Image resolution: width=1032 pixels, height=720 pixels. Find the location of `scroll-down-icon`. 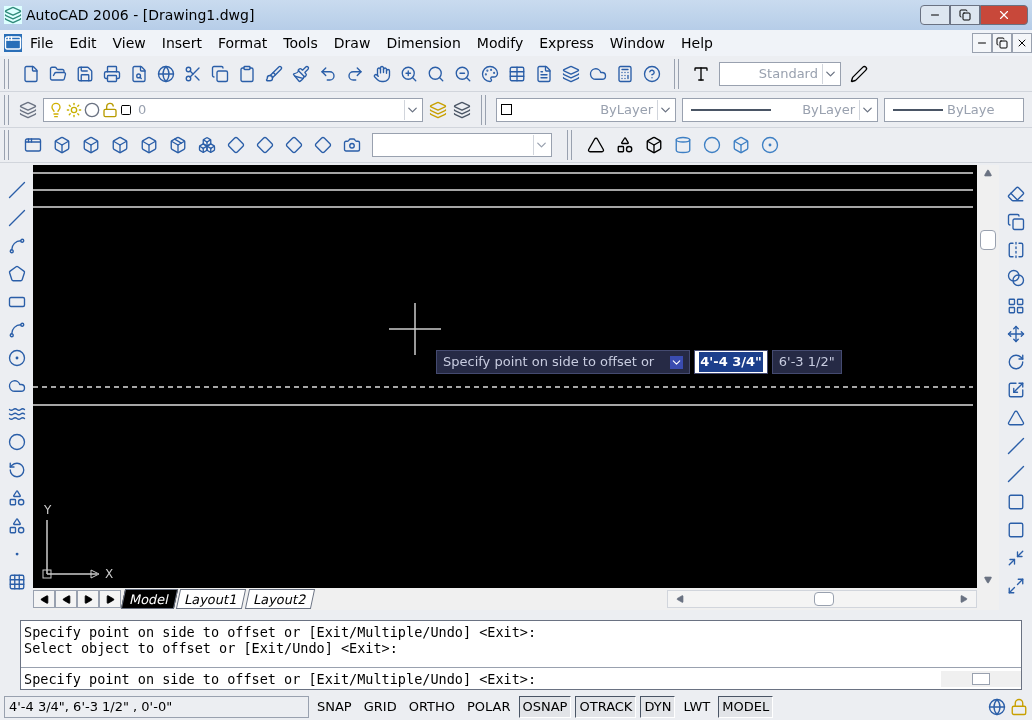

scroll-down-icon is located at coordinates (988, 580).